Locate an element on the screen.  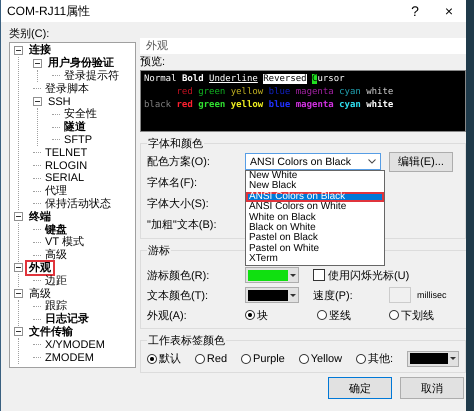
dropdown-option: ANSI Colors on White is located at coordinates (315, 207).